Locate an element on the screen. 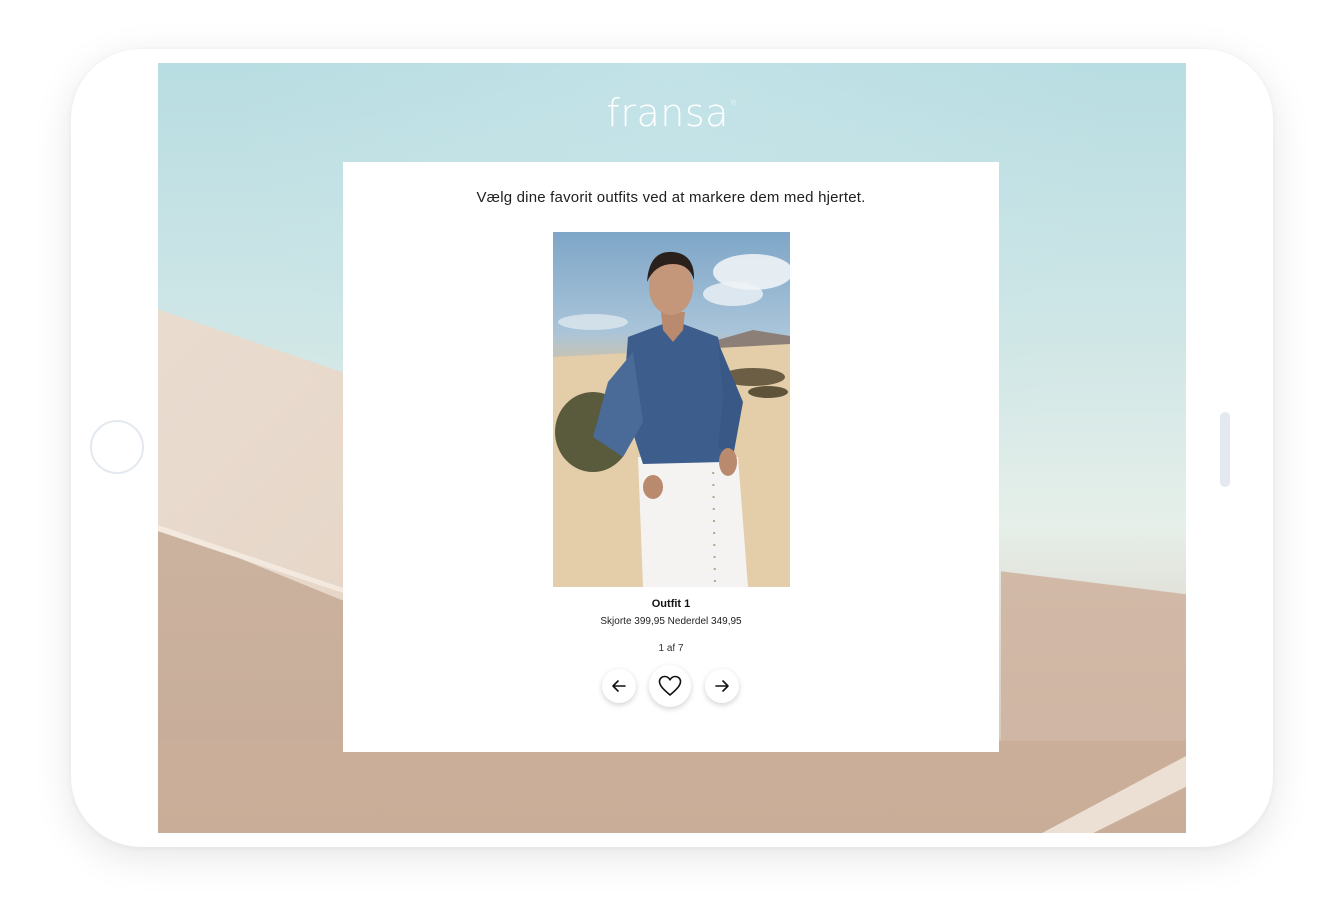  arrow-left-icon is located at coordinates (619, 686).